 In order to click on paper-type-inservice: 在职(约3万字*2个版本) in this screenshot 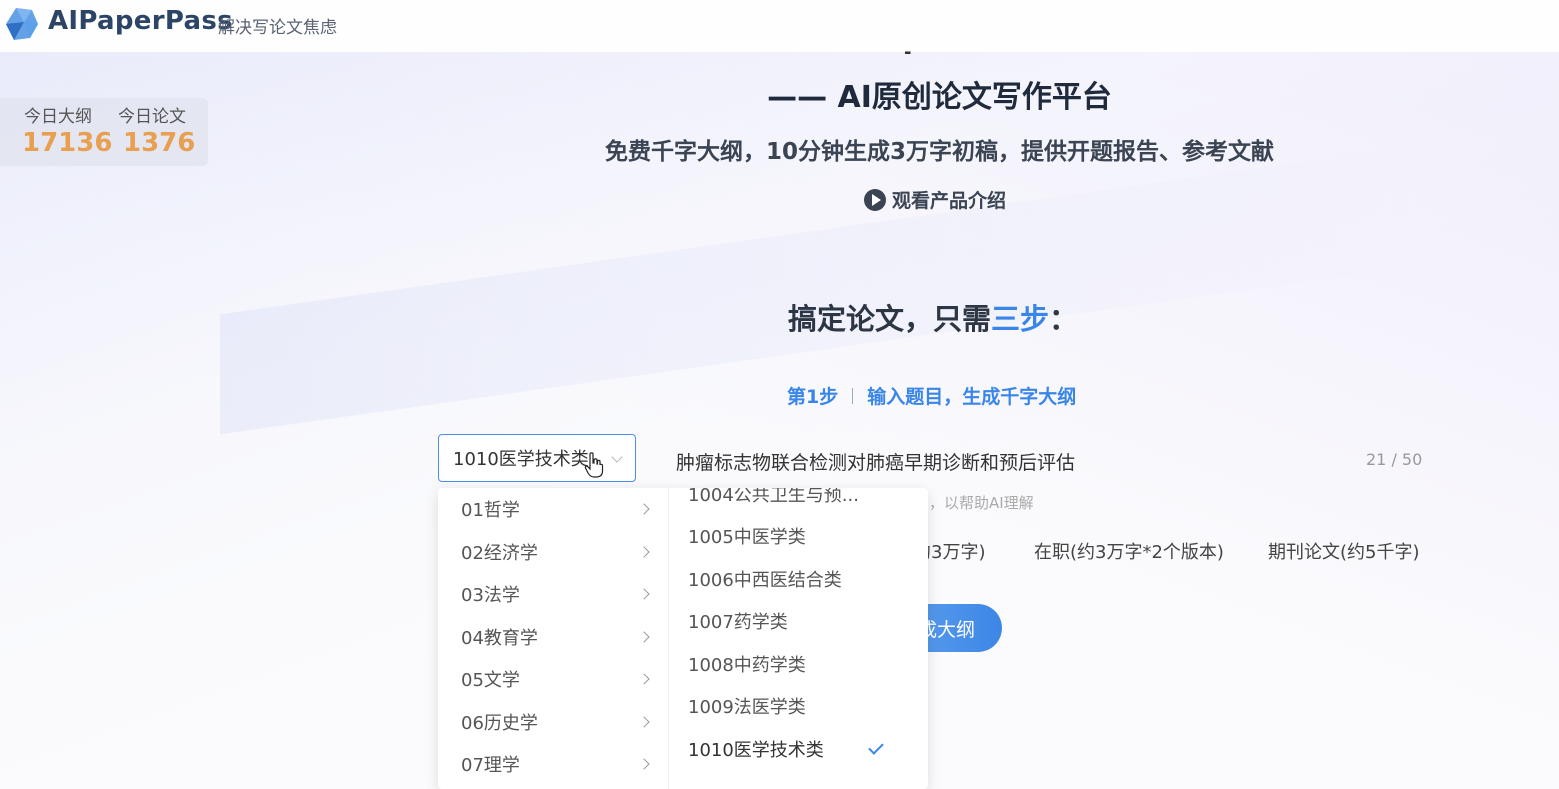, I will do `click(1129, 551)`.